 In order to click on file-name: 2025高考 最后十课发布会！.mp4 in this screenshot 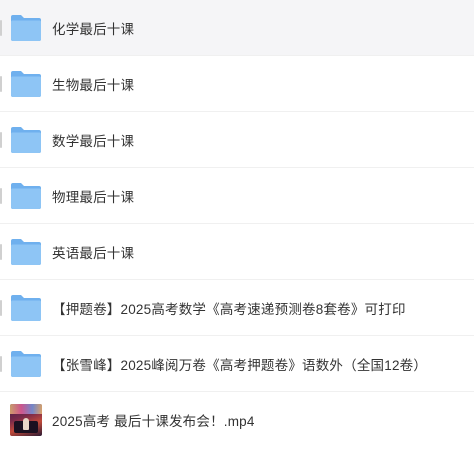, I will do `click(153, 420)`.